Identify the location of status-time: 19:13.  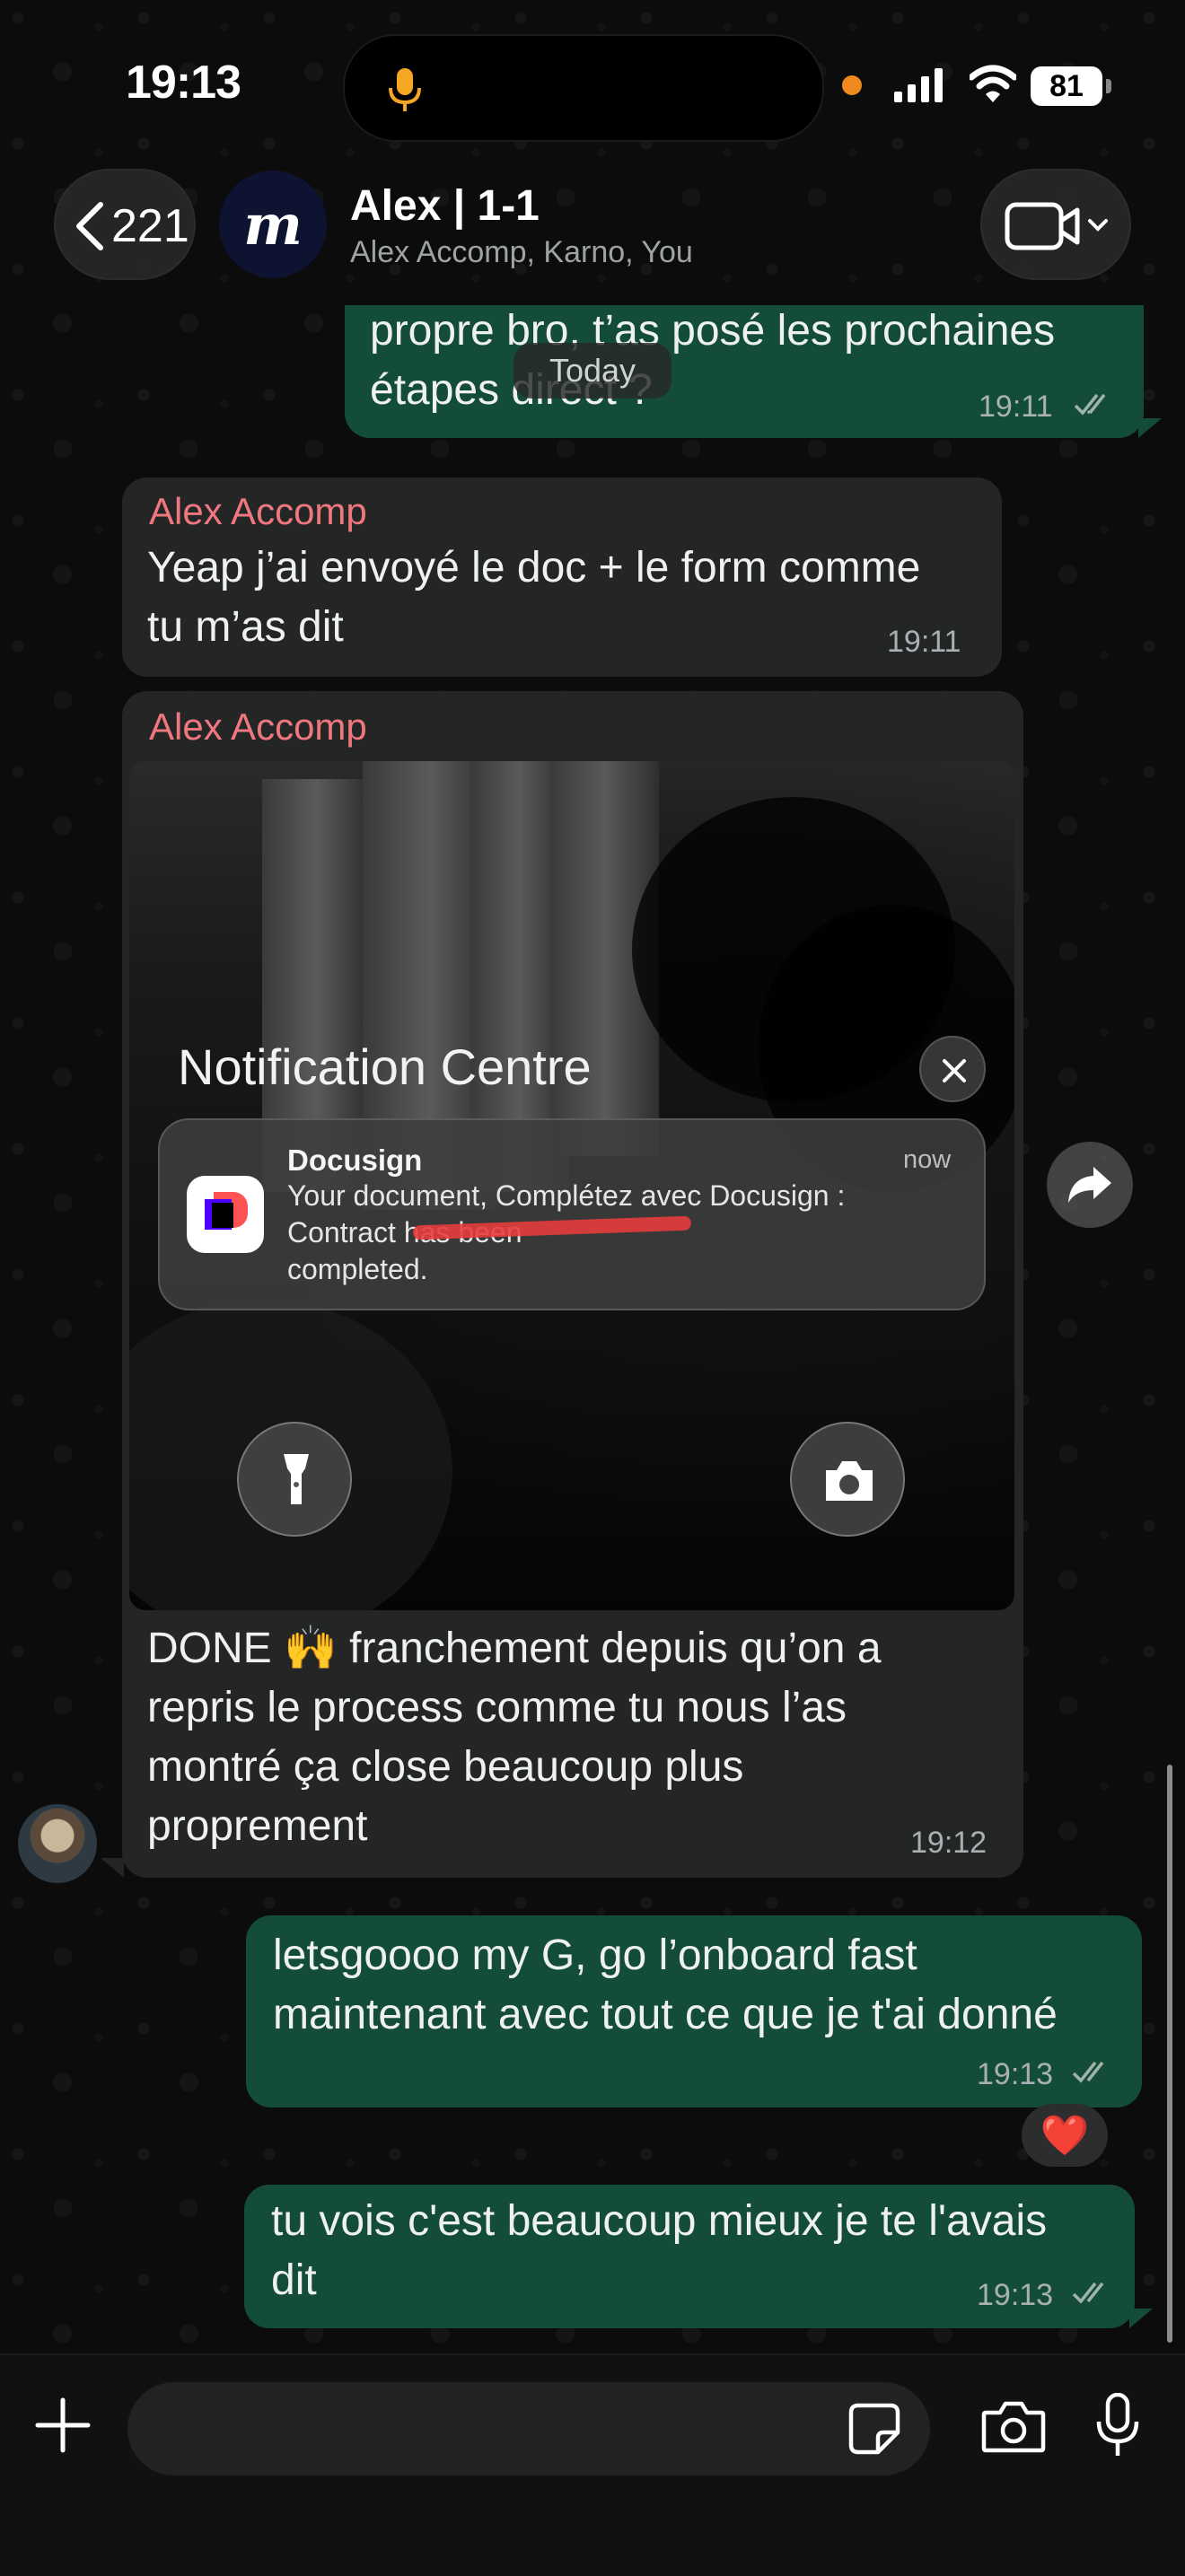
(183, 83).